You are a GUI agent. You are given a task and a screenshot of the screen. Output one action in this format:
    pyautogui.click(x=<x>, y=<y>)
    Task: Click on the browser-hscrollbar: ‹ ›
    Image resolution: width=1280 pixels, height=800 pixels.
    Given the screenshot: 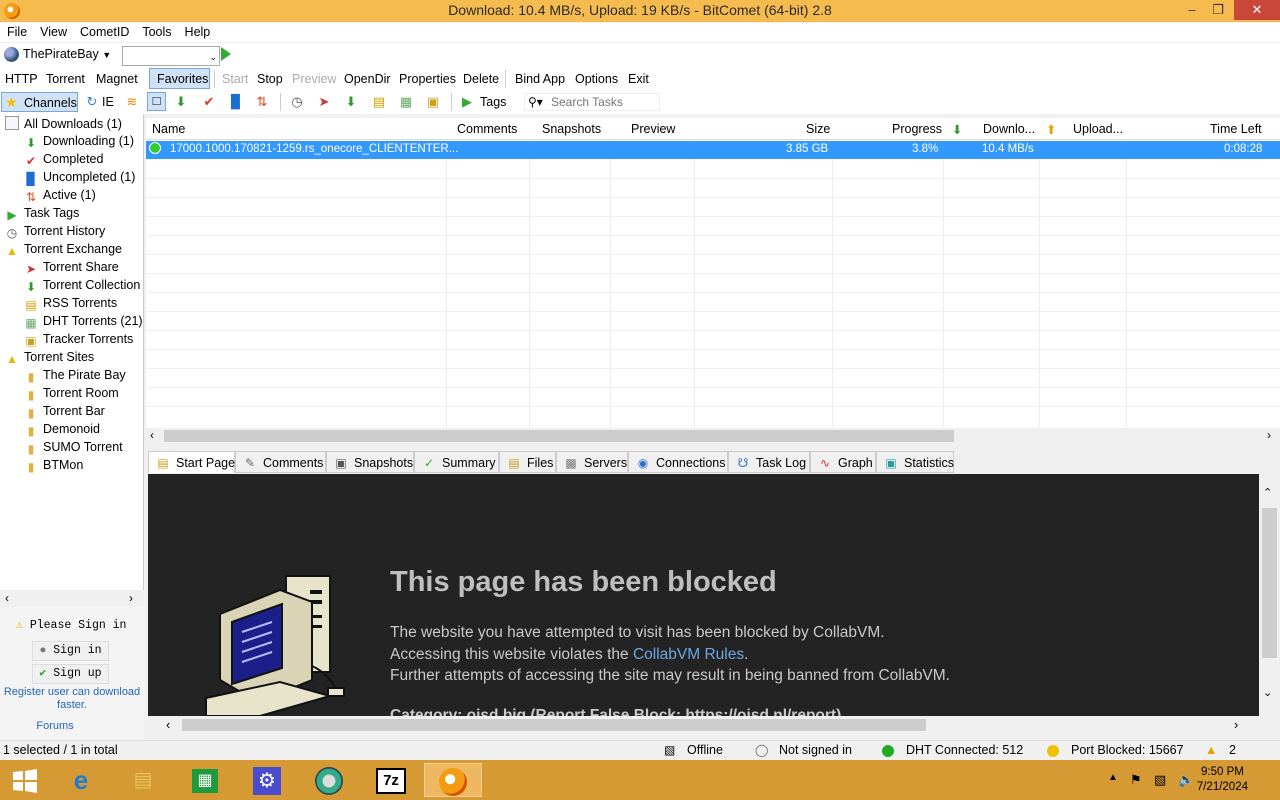 What is the action you would take?
    pyautogui.click(x=703, y=725)
    